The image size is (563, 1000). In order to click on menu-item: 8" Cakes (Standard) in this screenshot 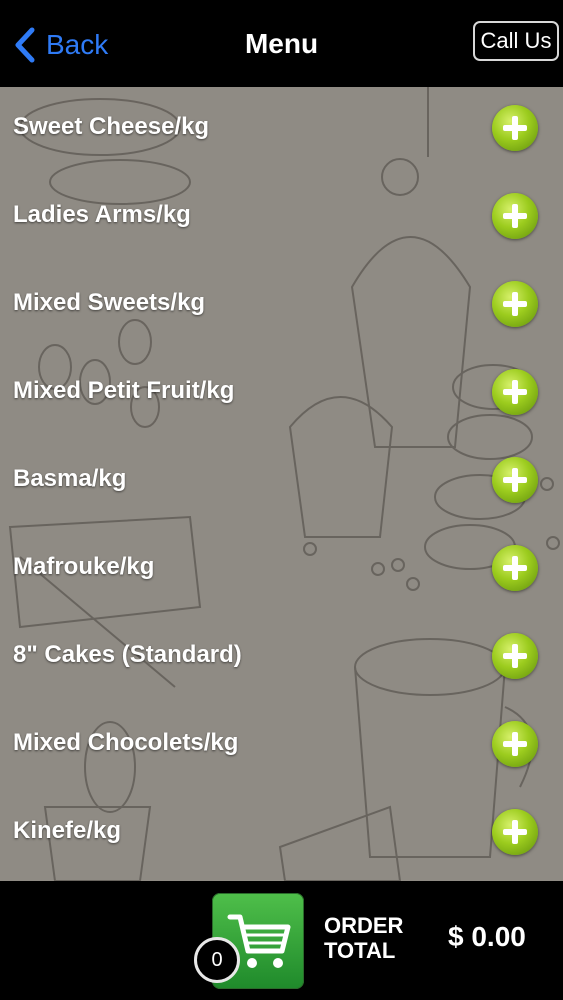, I will do `click(281, 659)`.